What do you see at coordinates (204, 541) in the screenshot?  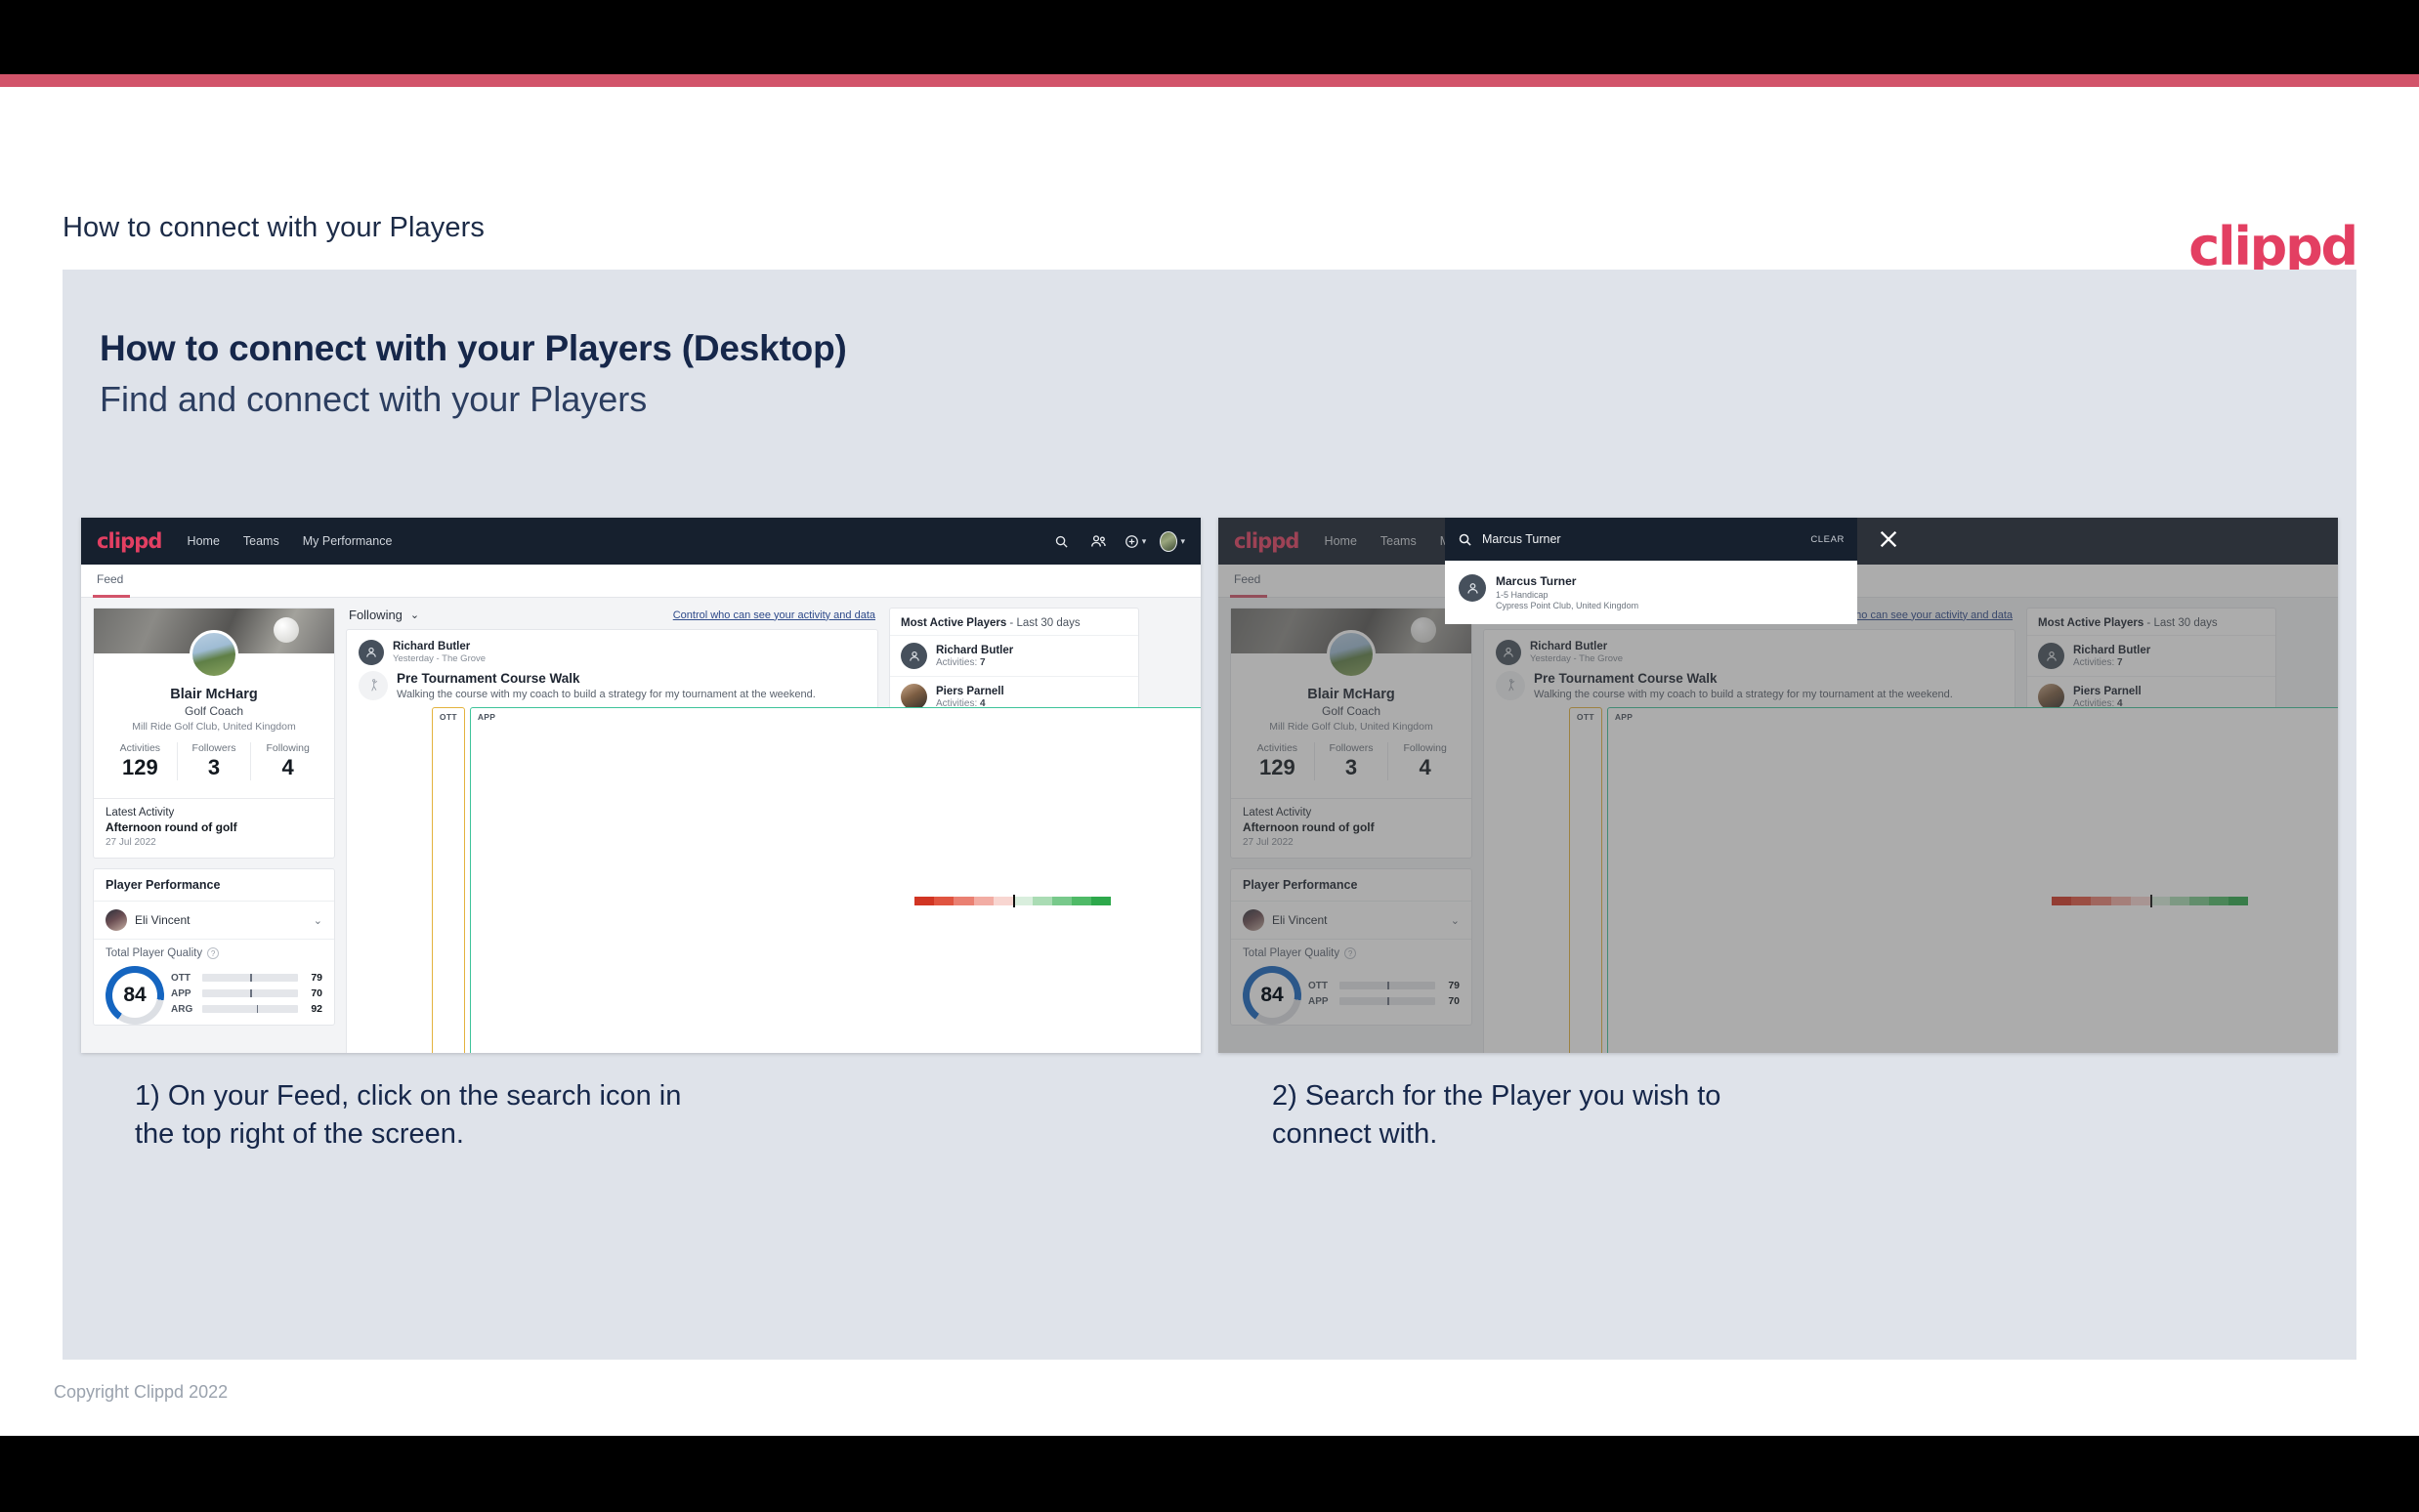 I see `nav-item-home: Home` at bounding box center [204, 541].